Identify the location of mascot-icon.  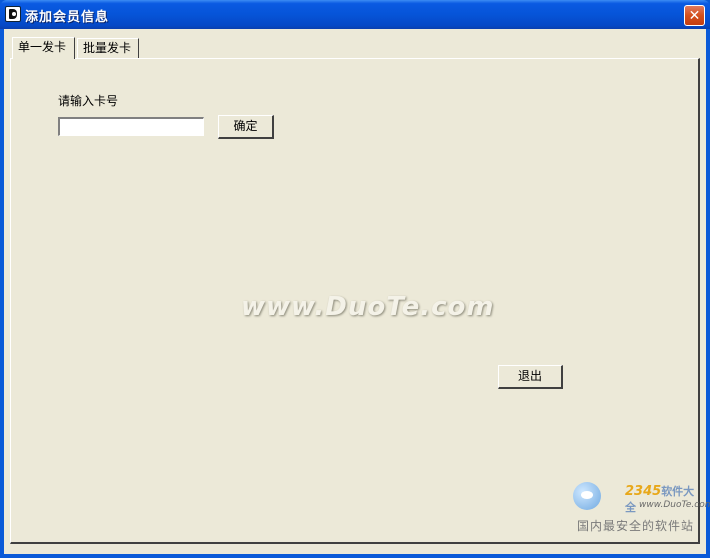
(587, 496).